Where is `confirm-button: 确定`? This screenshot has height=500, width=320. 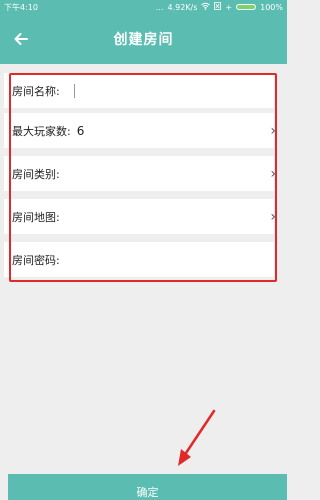 confirm-button: 确定 is located at coordinates (147, 487).